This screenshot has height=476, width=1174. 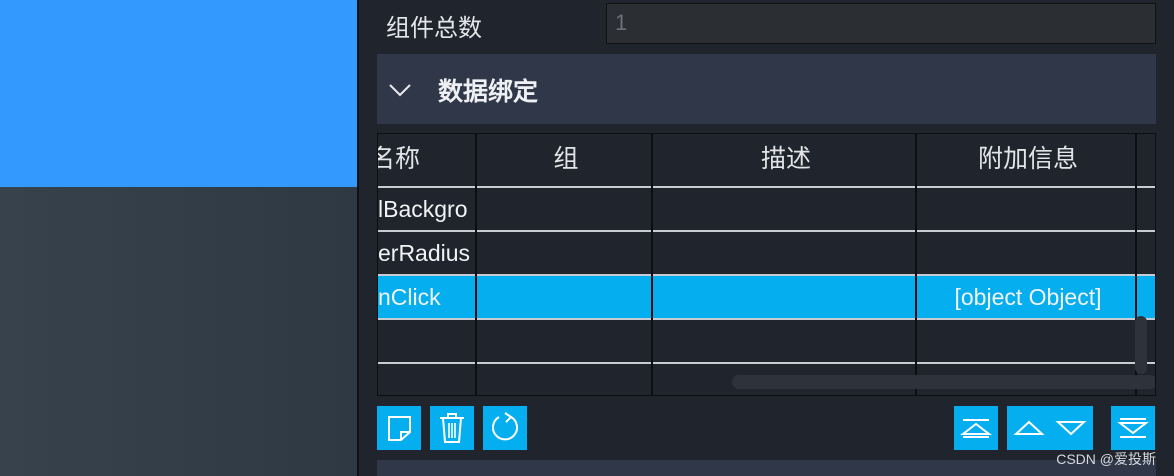 I want to click on move-up-button, so click(x=1029, y=428).